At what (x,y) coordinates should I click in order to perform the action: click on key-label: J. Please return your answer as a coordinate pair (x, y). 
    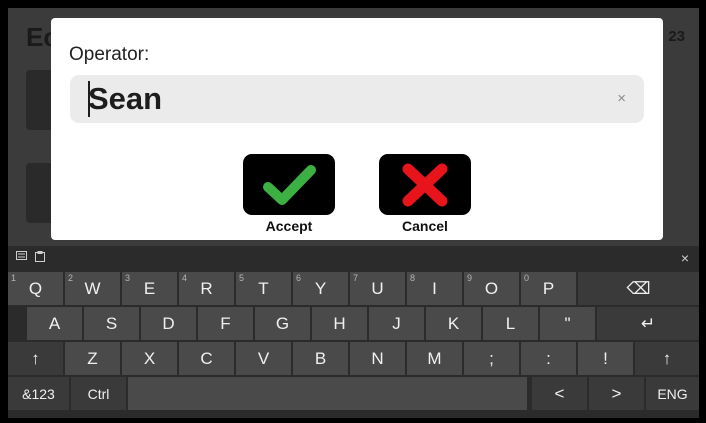
    Looking at the image, I should click on (396, 323).